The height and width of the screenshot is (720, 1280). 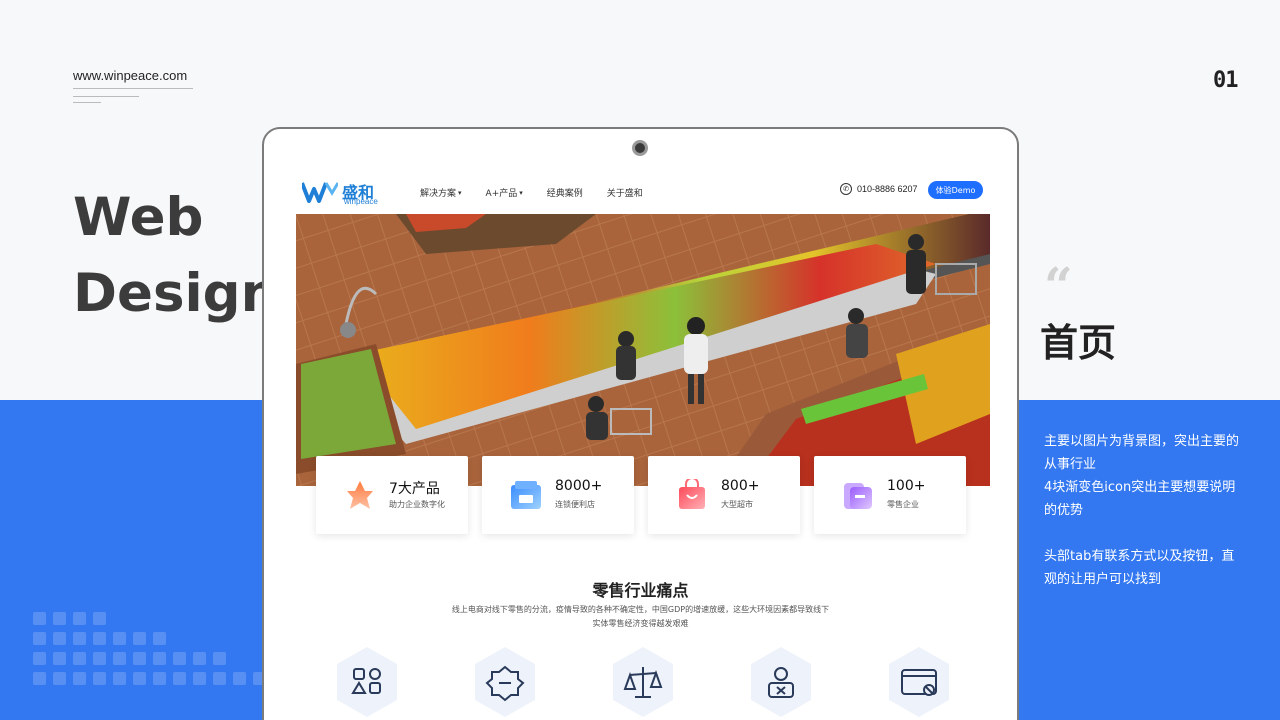 What do you see at coordinates (320, 192) in the screenshot?
I see `logo-mark-icon` at bounding box center [320, 192].